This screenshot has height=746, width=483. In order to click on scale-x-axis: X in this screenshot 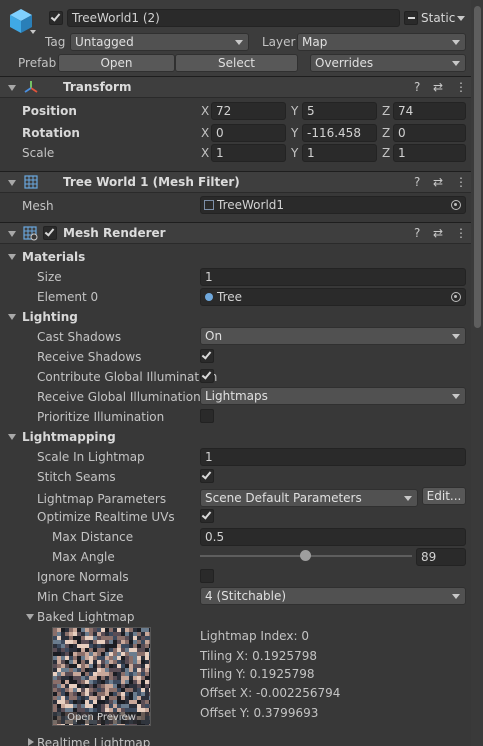, I will do `click(205, 153)`.